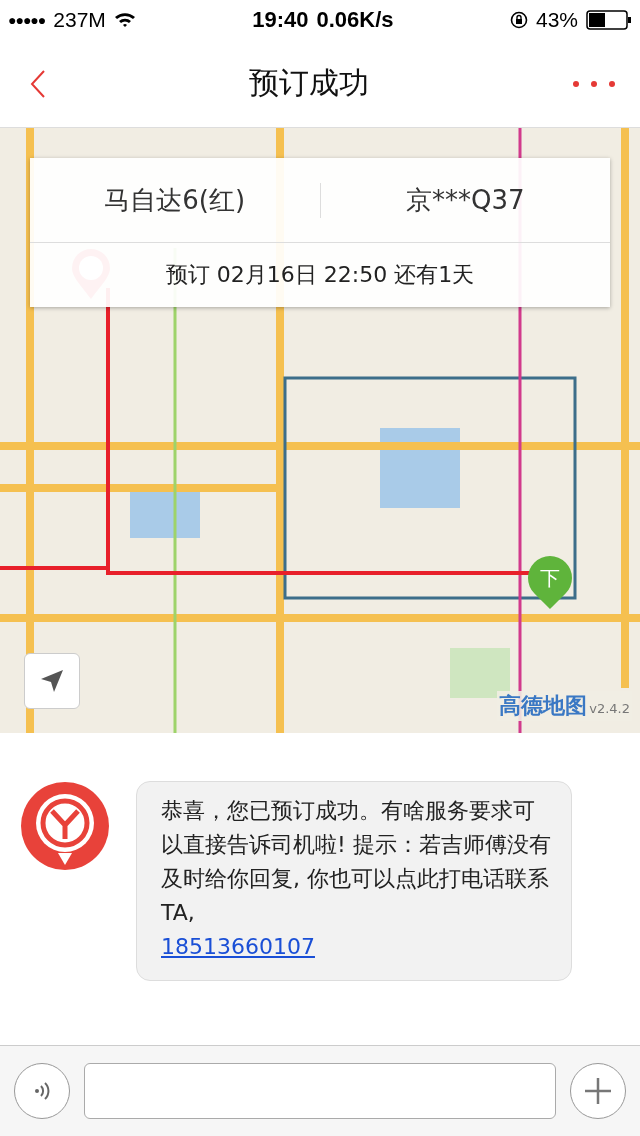  What do you see at coordinates (27, 20) in the screenshot?
I see `signal-strength: ●●●●●` at bounding box center [27, 20].